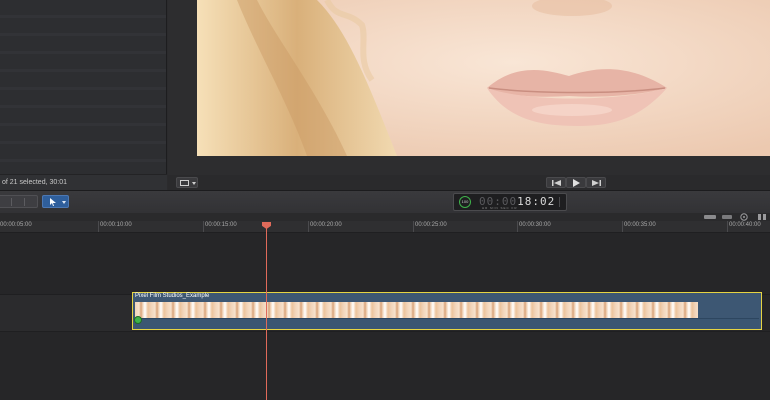 The image size is (770, 400). Describe the element at coordinates (469, 182) in the screenshot. I see `viewer-controls` at that location.